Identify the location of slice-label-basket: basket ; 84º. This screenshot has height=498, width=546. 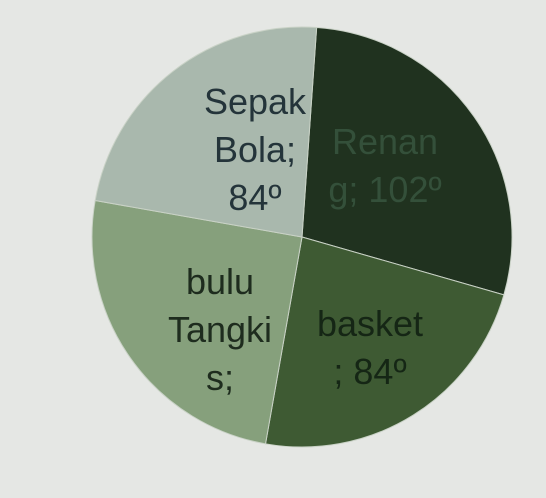
(370, 347).